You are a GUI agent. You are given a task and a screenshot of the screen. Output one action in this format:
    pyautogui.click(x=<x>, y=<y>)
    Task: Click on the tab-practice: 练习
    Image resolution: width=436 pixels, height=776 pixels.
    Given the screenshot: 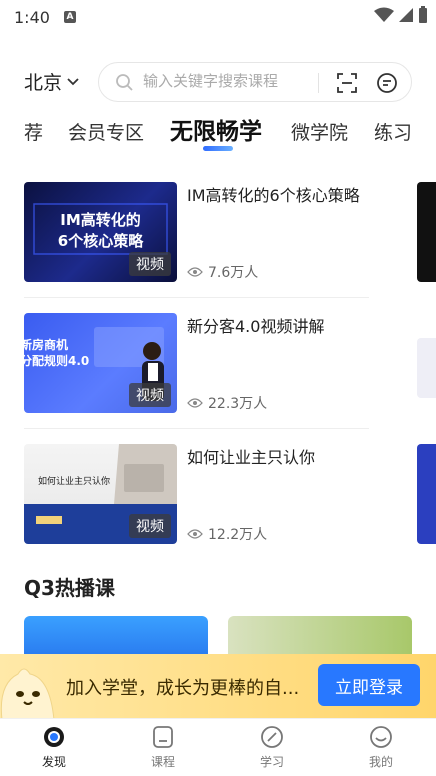 What is the action you would take?
    pyautogui.click(x=393, y=131)
    